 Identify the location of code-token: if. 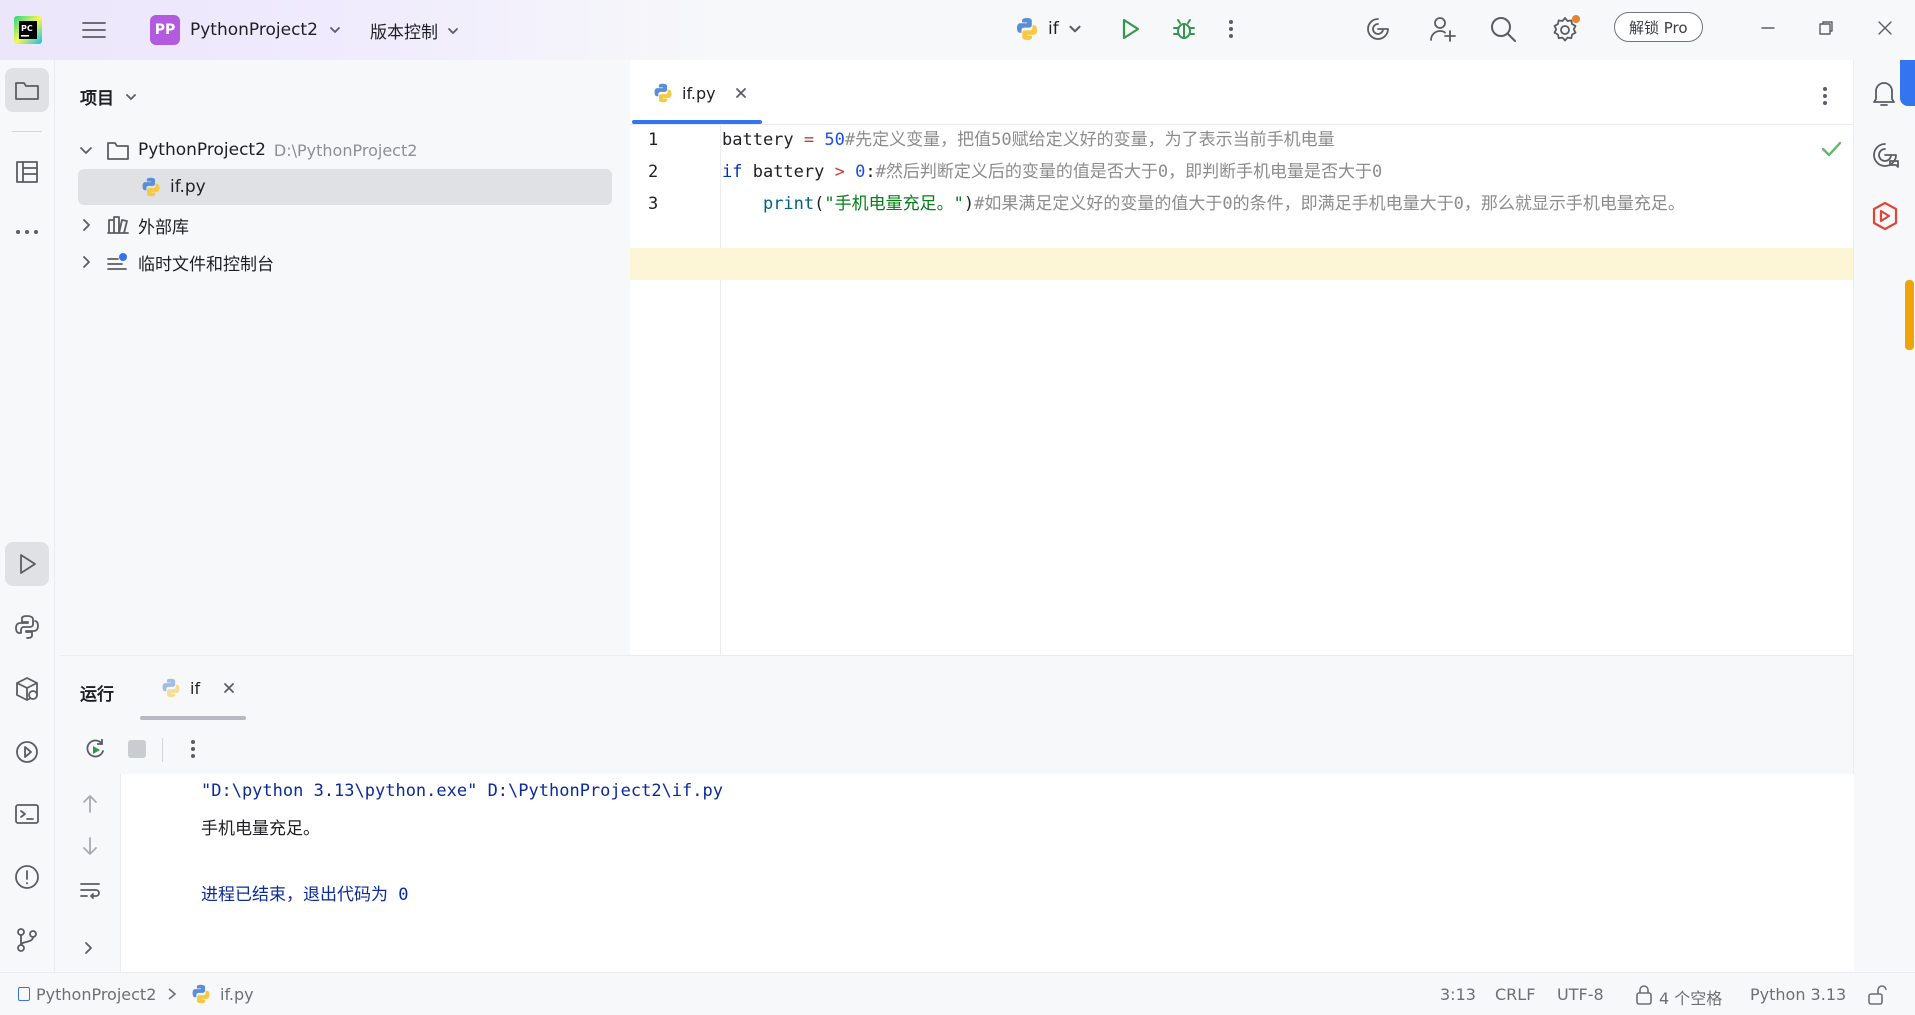
(737, 172).